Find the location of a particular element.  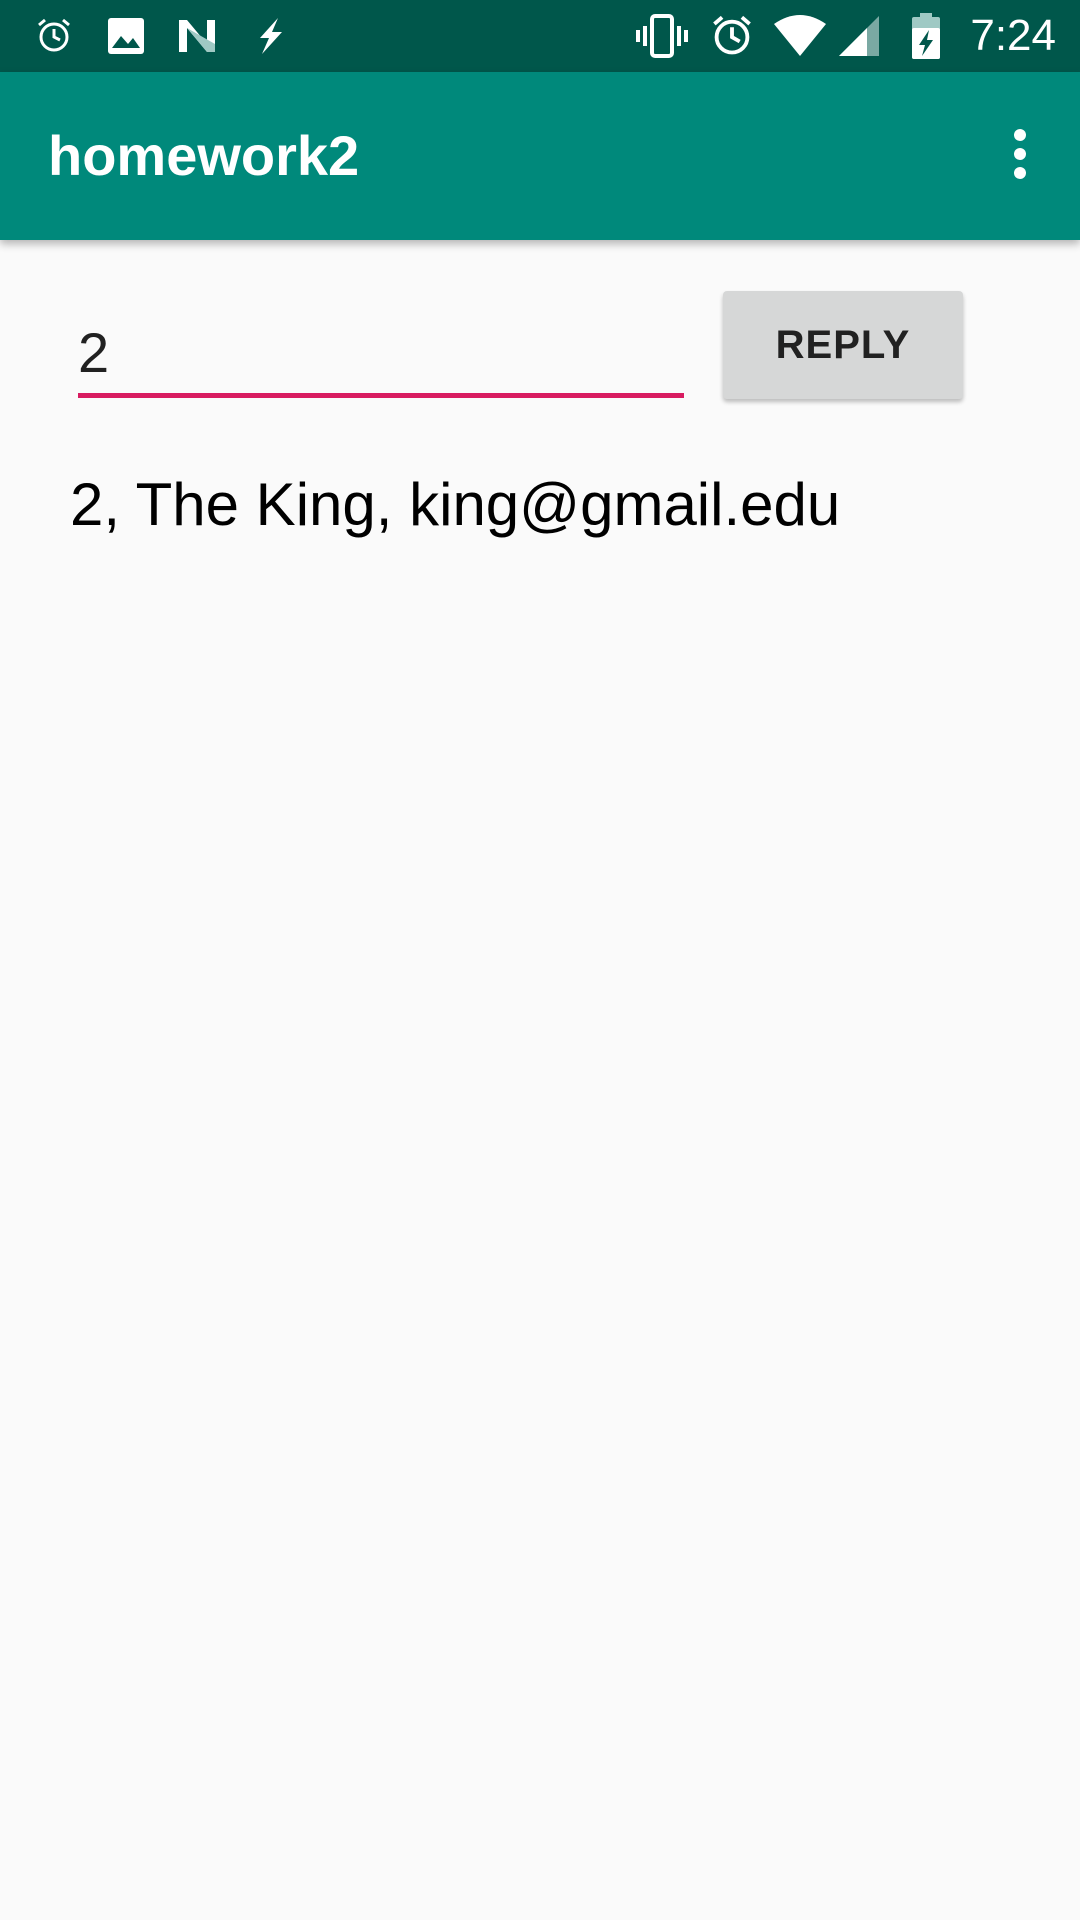

cell-signal-icon is located at coordinates (859, 36).